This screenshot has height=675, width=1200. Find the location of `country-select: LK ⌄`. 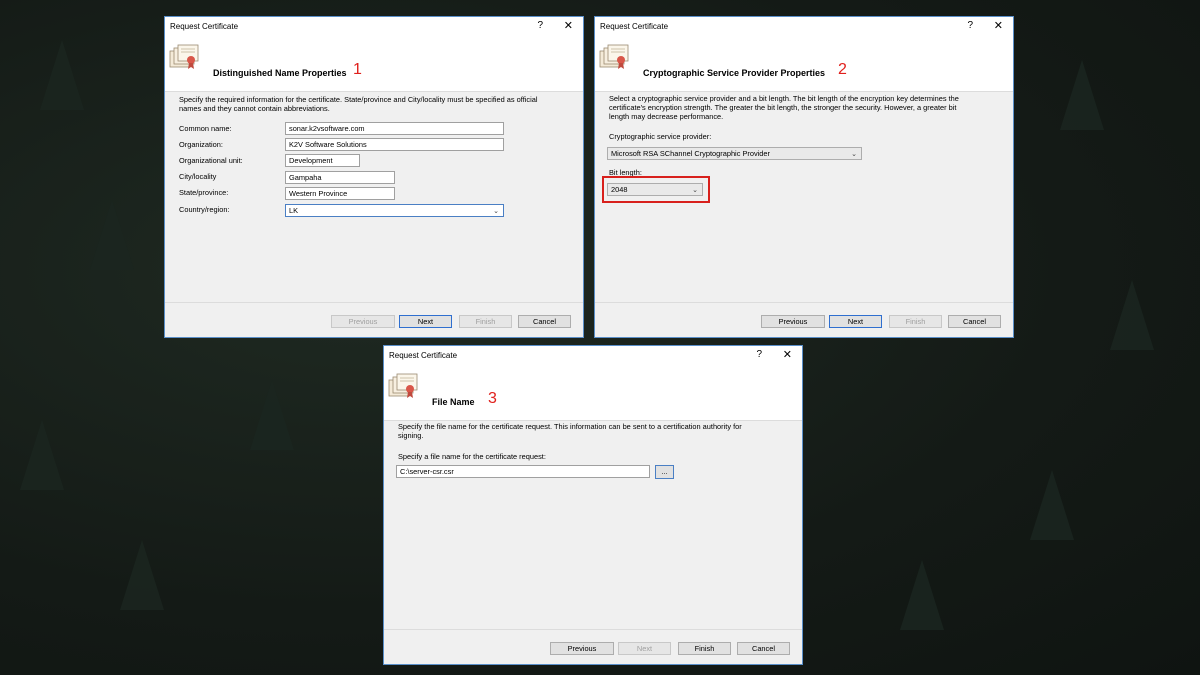

country-select: LK ⌄ is located at coordinates (394, 210).